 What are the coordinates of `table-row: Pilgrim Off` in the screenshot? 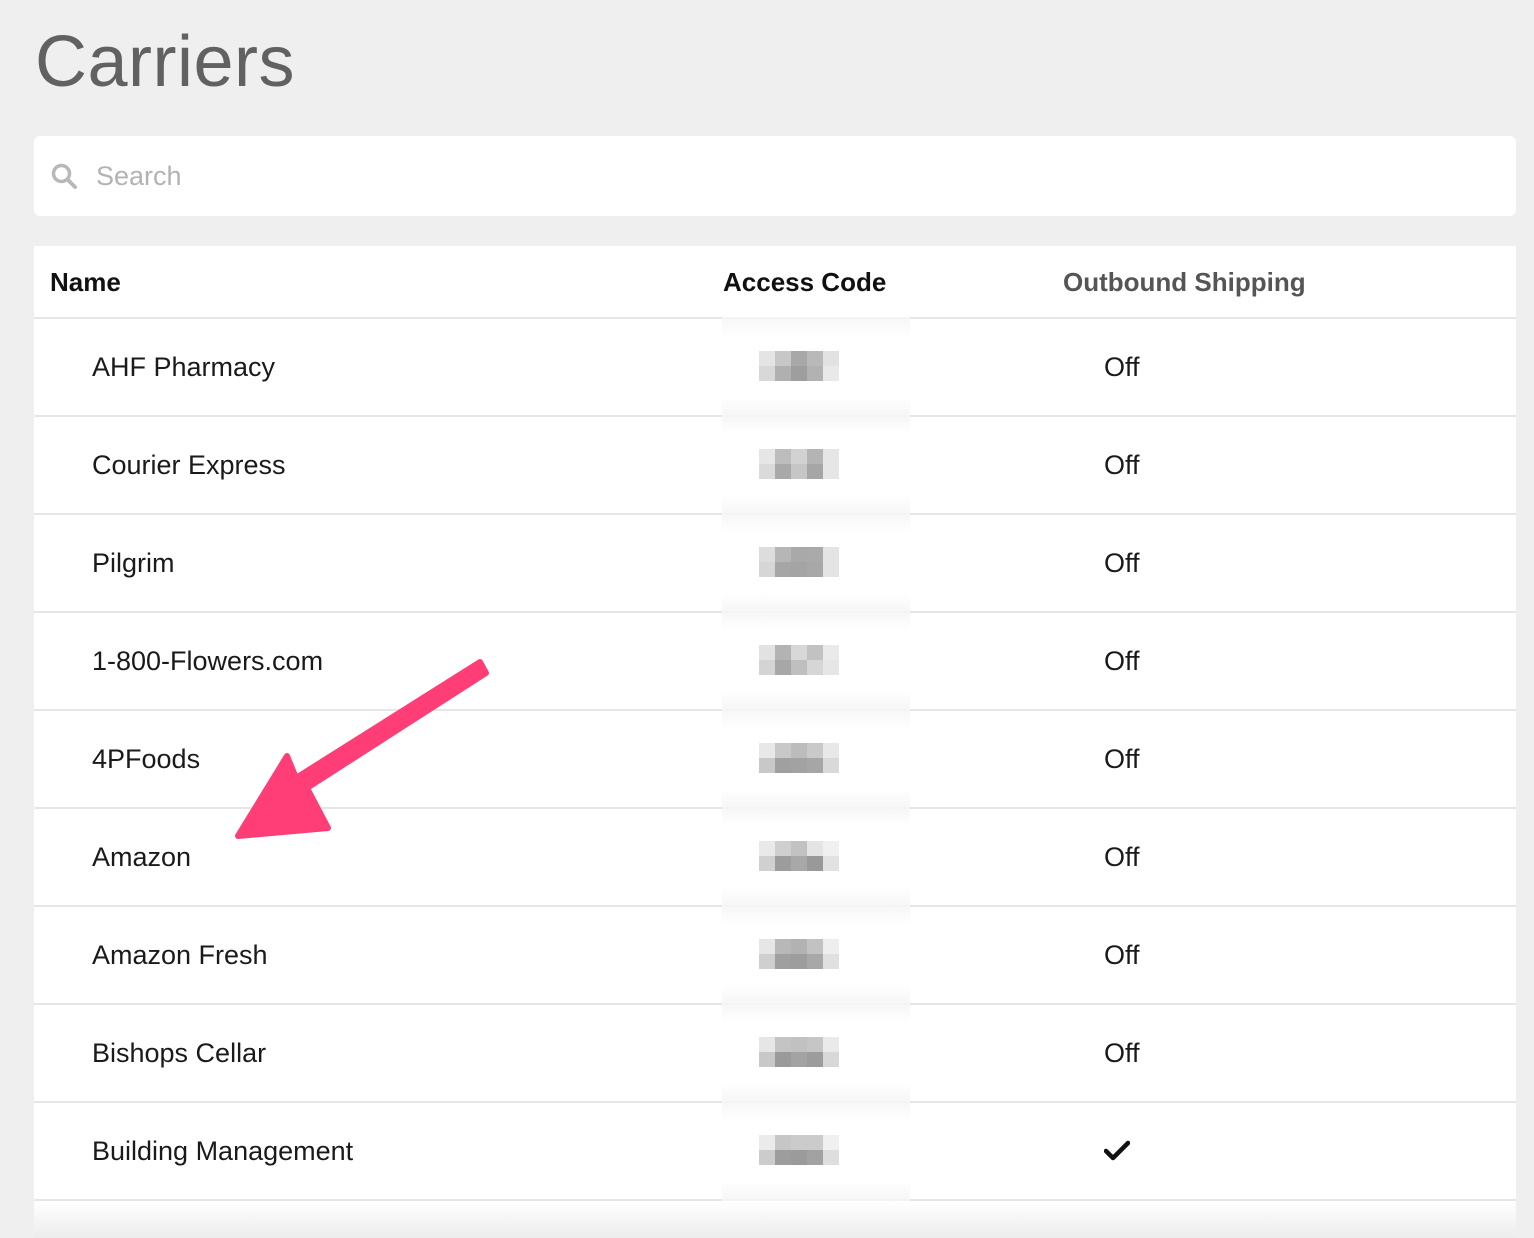 It's located at (775, 563).